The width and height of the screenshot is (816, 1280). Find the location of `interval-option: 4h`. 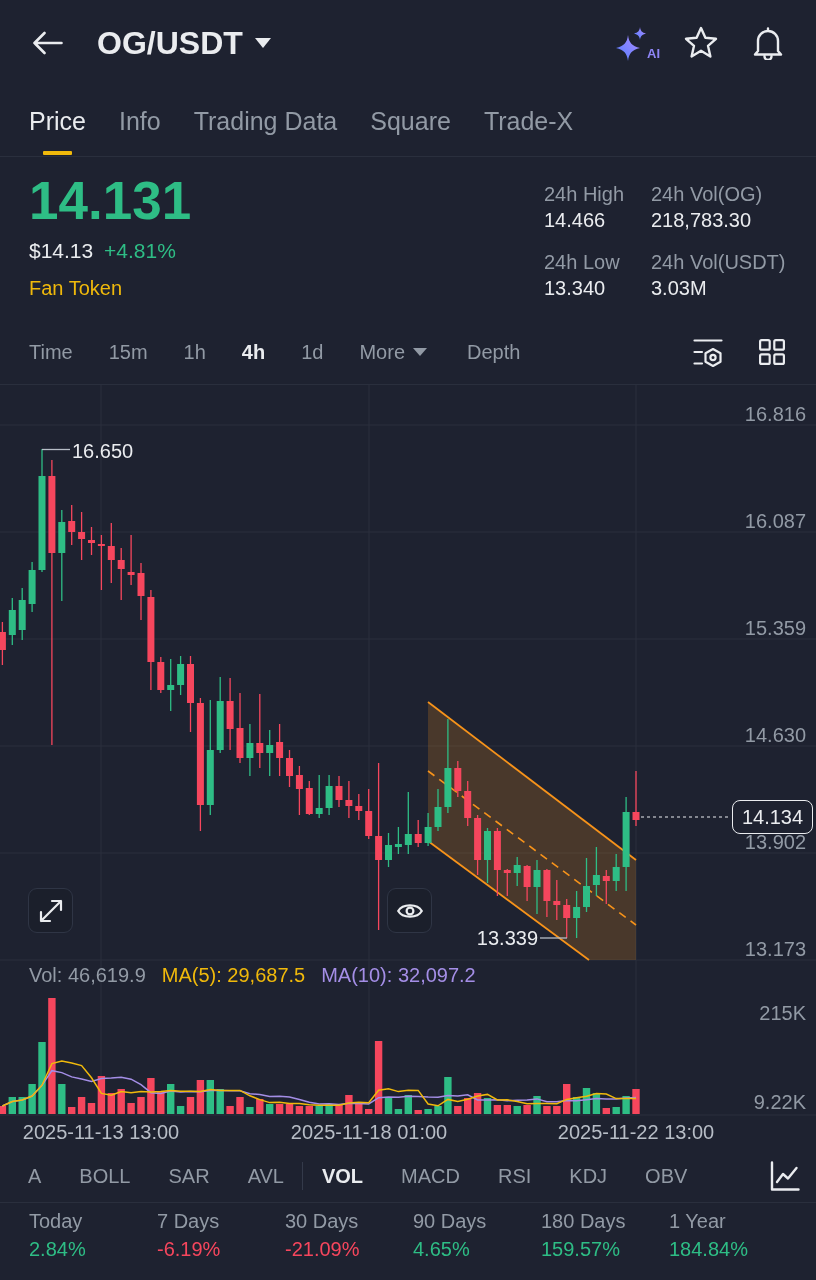

interval-option: 4h is located at coordinates (253, 352).